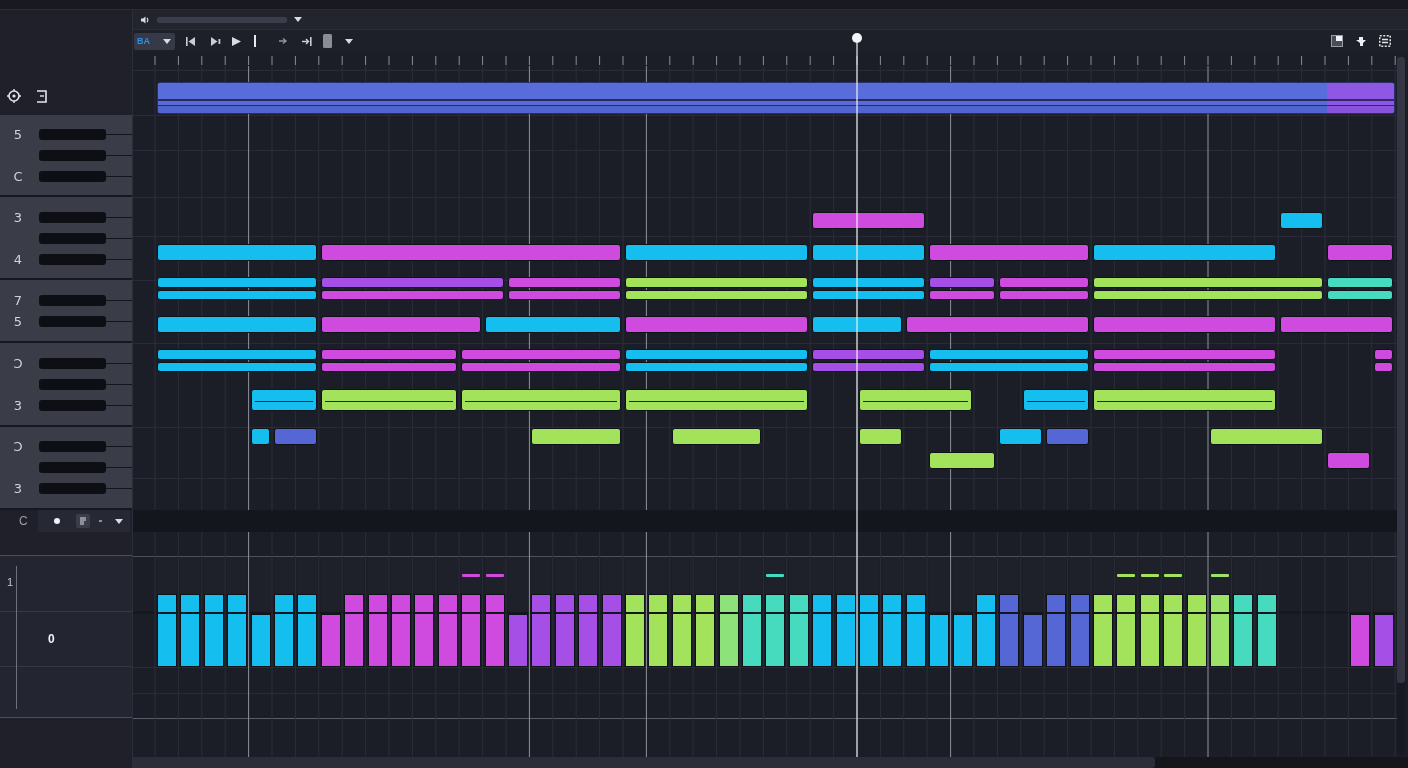 The image size is (1408, 768). What do you see at coordinates (307, 41) in the screenshot?
I see `skip-forward-icon` at bounding box center [307, 41].